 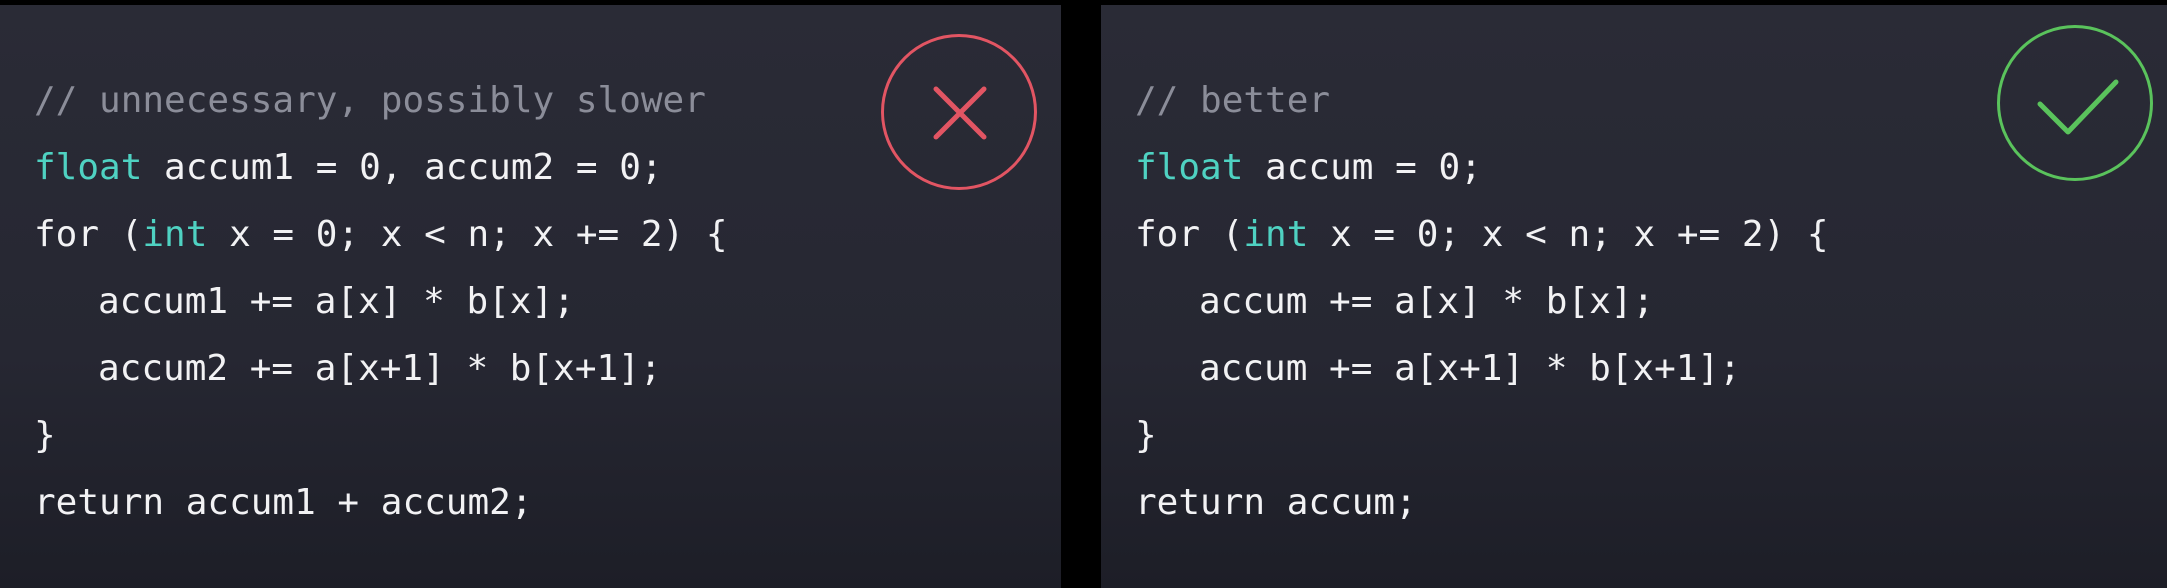 What do you see at coordinates (402, 167) in the screenshot?
I see `code-text: accum1 = 0, accum2 = 0;` at bounding box center [402, 167].